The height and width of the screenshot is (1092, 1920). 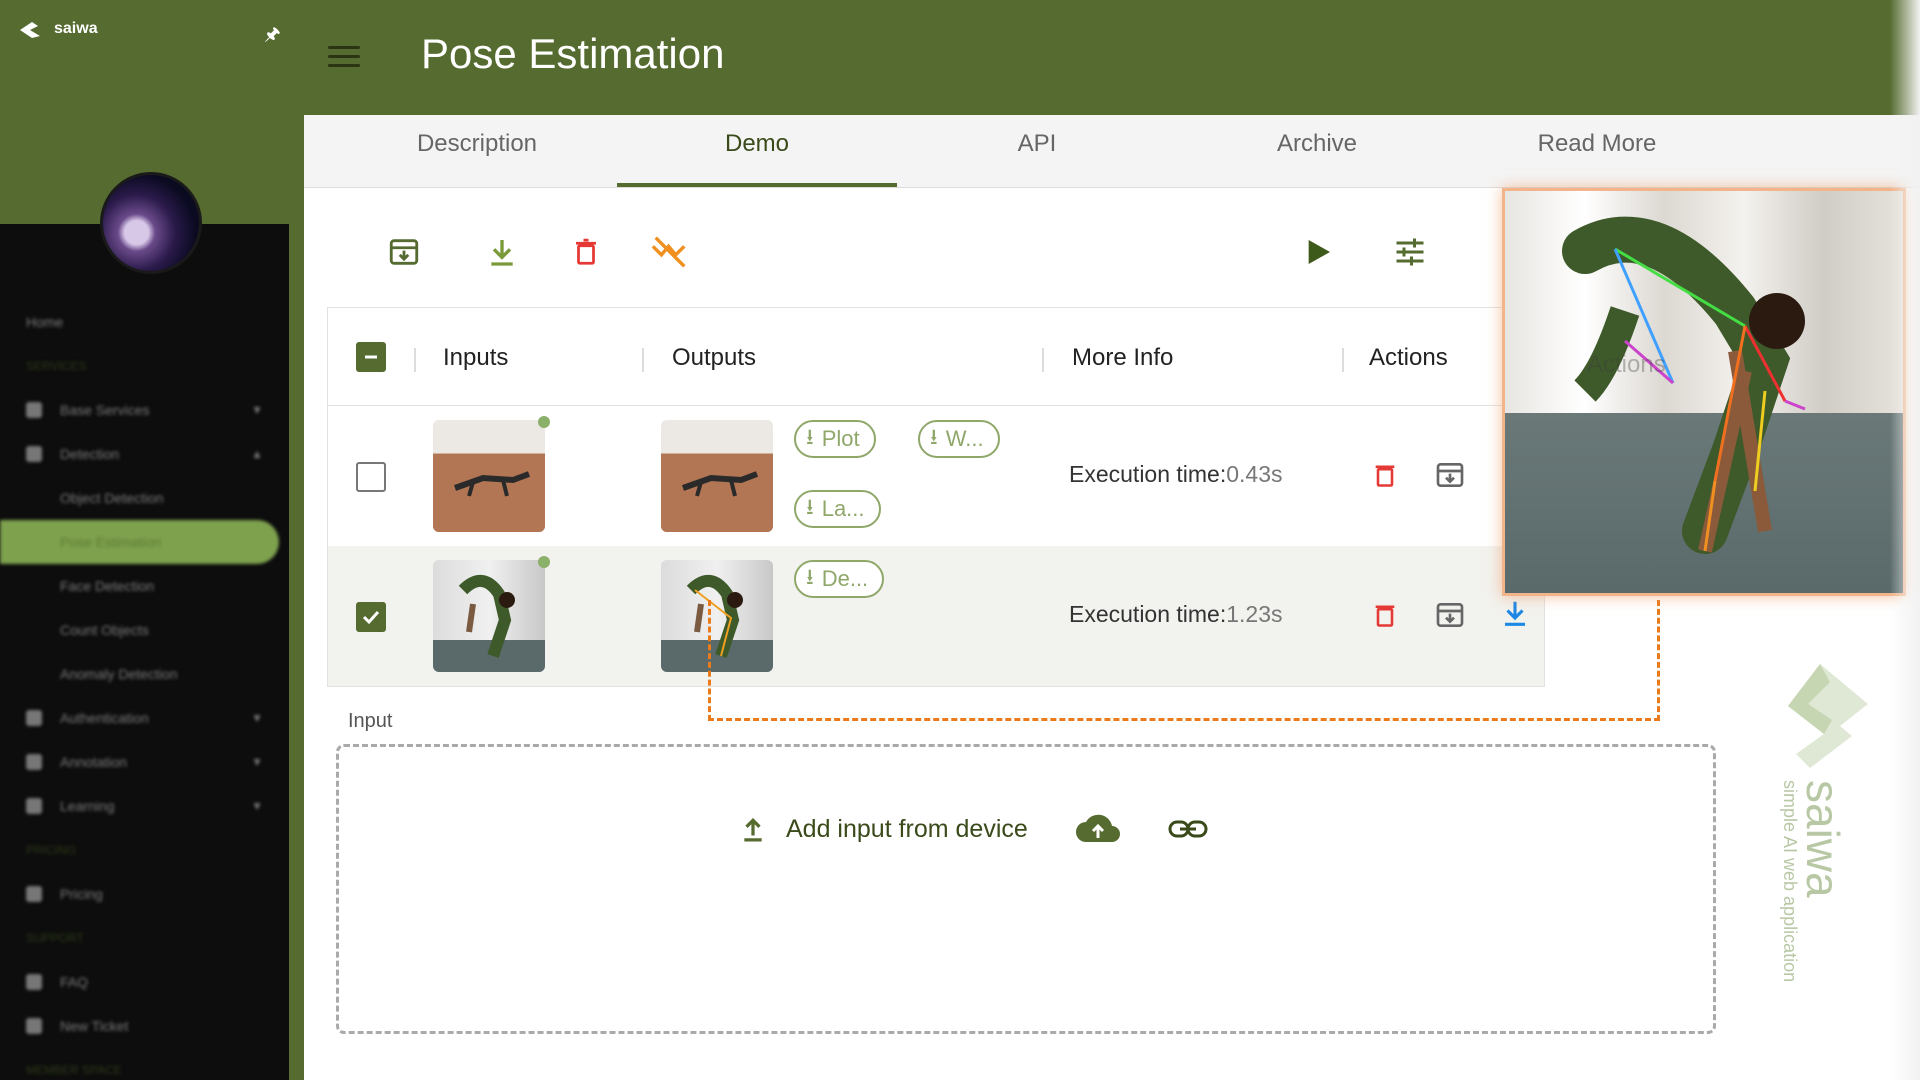 I want to click on preview-connector, so click(x=1184, y=660).